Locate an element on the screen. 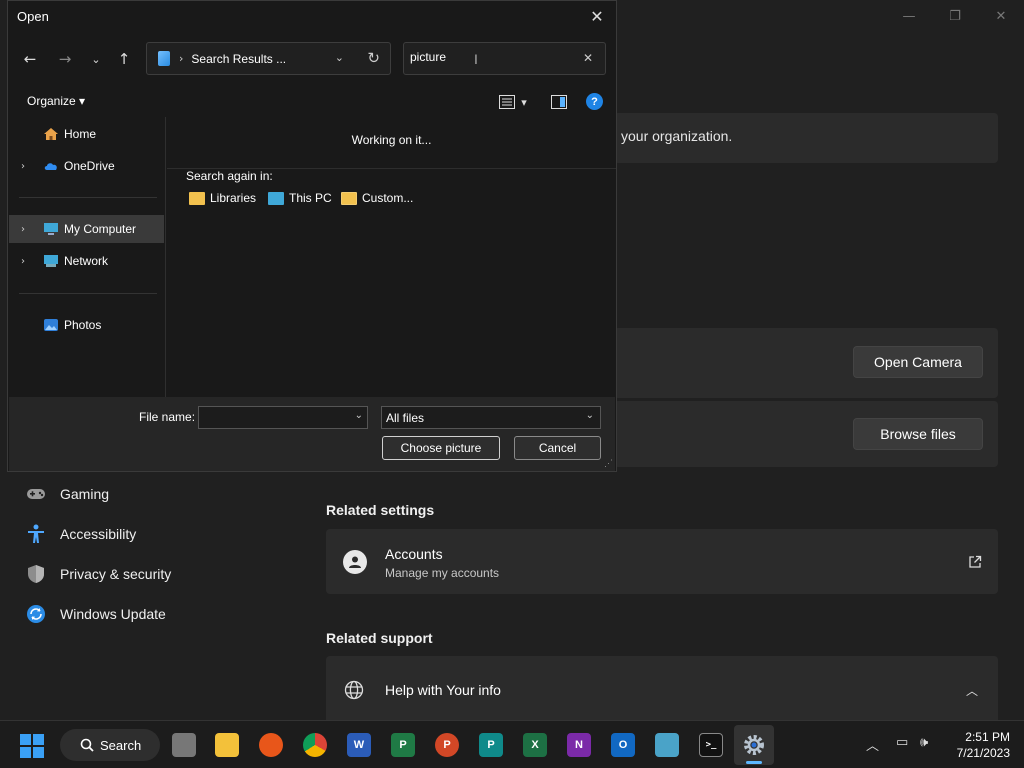  globe-icon is located at coordinates (354, 690).